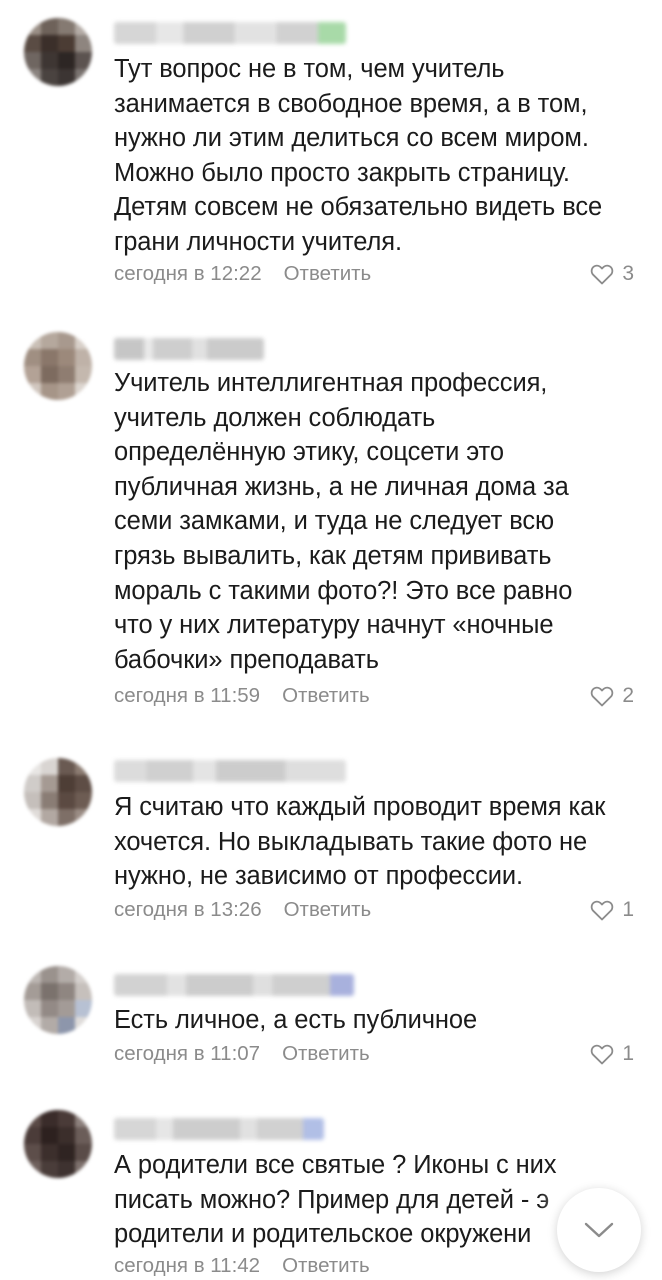  What do you see at coordinates (188, 273) in the screenshot?
I see `comment-time: сегодня в 12:22` at bounding box center [188, 273].